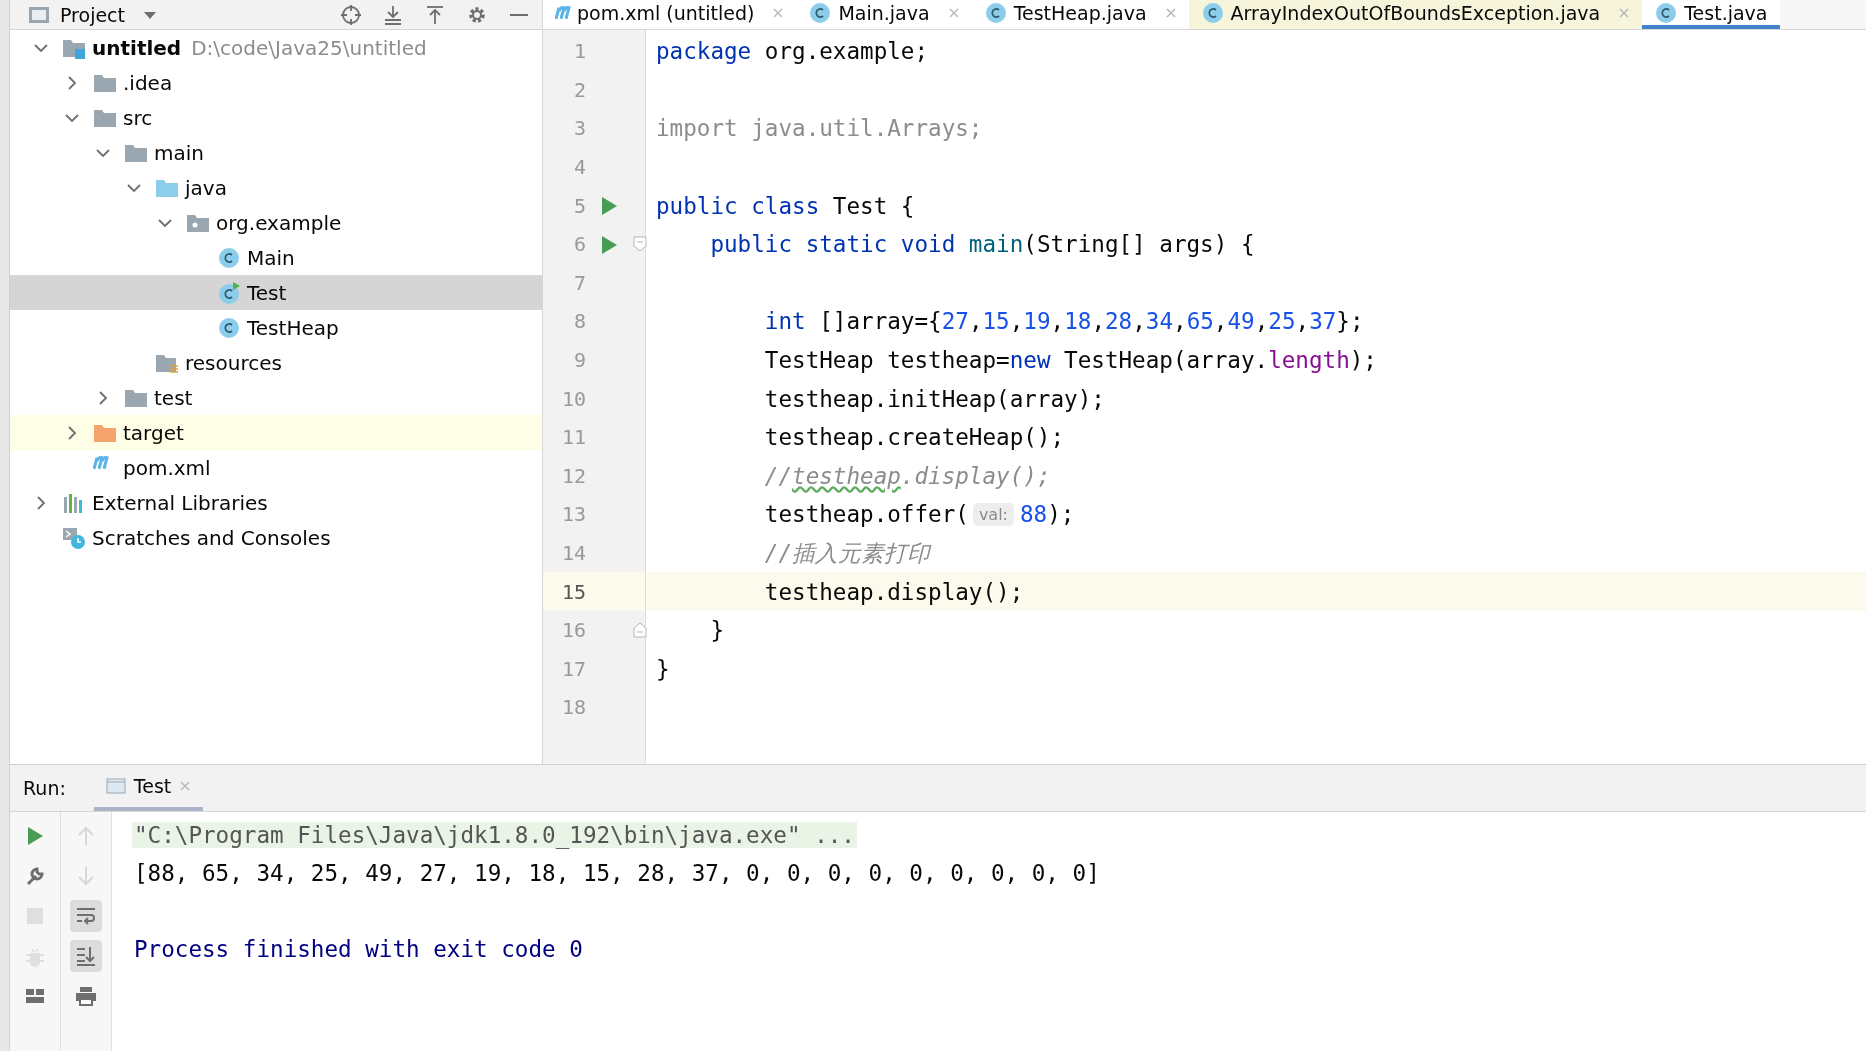 This screenshot has height=1051, width=1866. I want to click on tree-item: .idea, so click(276, 82).